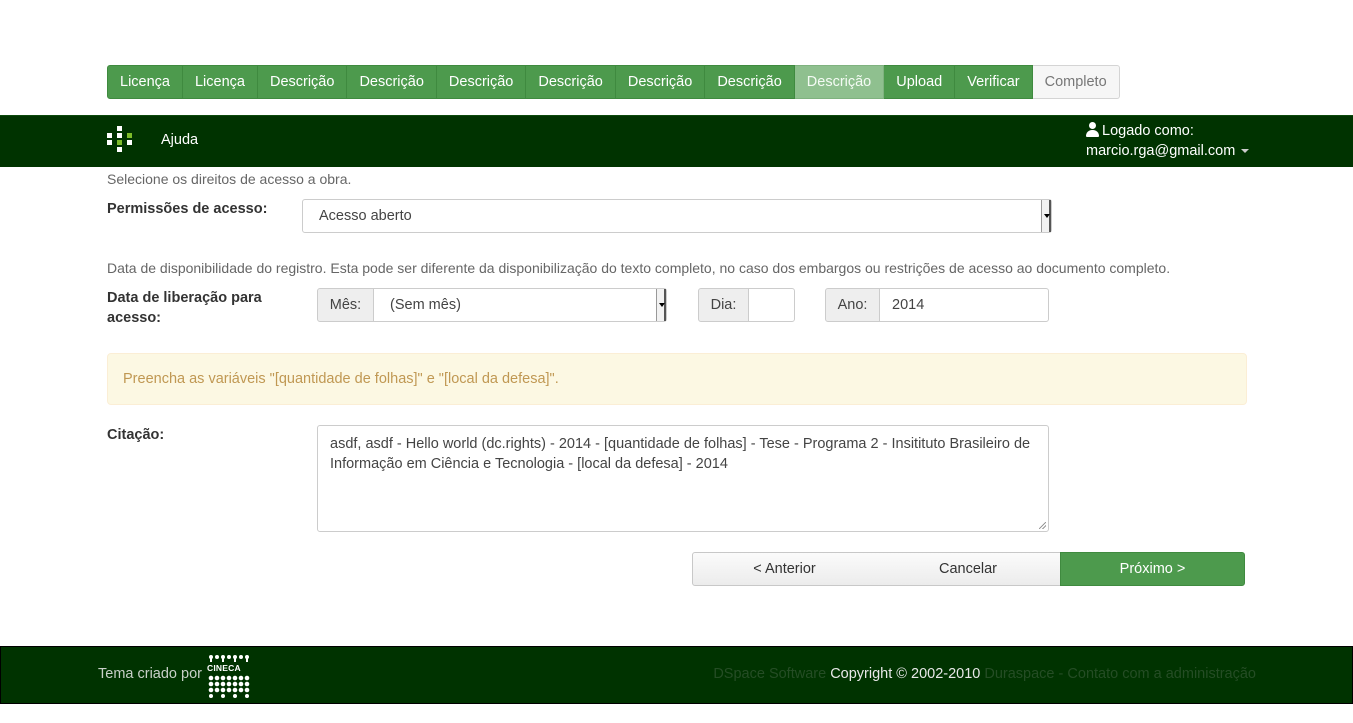 The image size is (1353, 723). Describe the element at coordinates (723, 305) in the screenshot. I see `day-addon: Dia:` at that location.